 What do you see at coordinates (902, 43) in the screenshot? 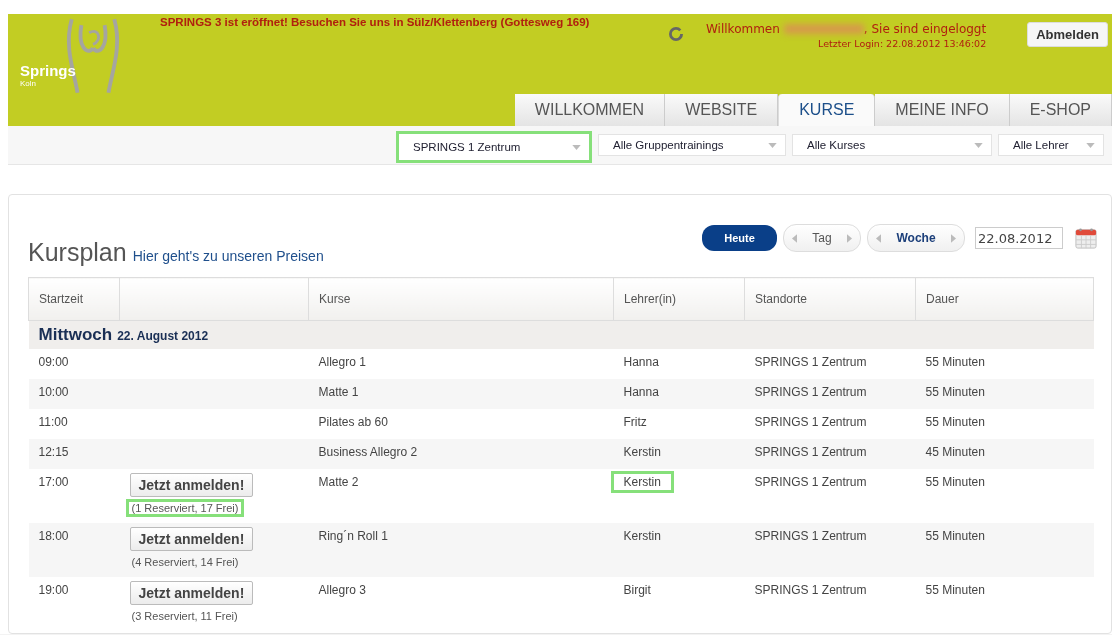
I see `last-login-text: Letzter Login: 22.08.2012 13:46:02` at bounding box center [902, 43].